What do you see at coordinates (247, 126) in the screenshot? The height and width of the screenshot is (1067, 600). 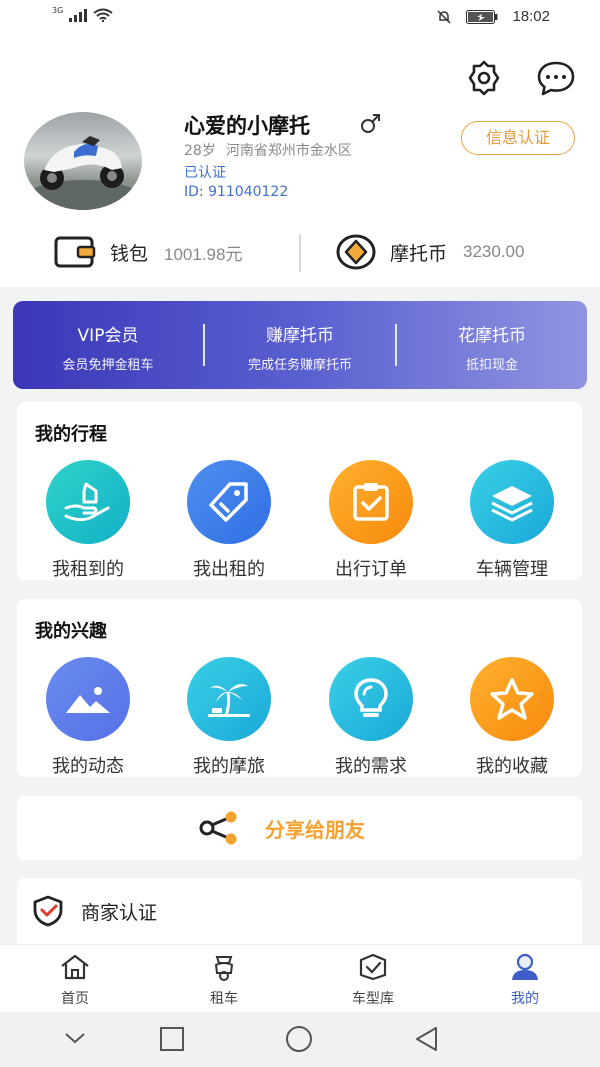 I see `user-name: 心爱的小摩托` at bounding box center [247, 126].